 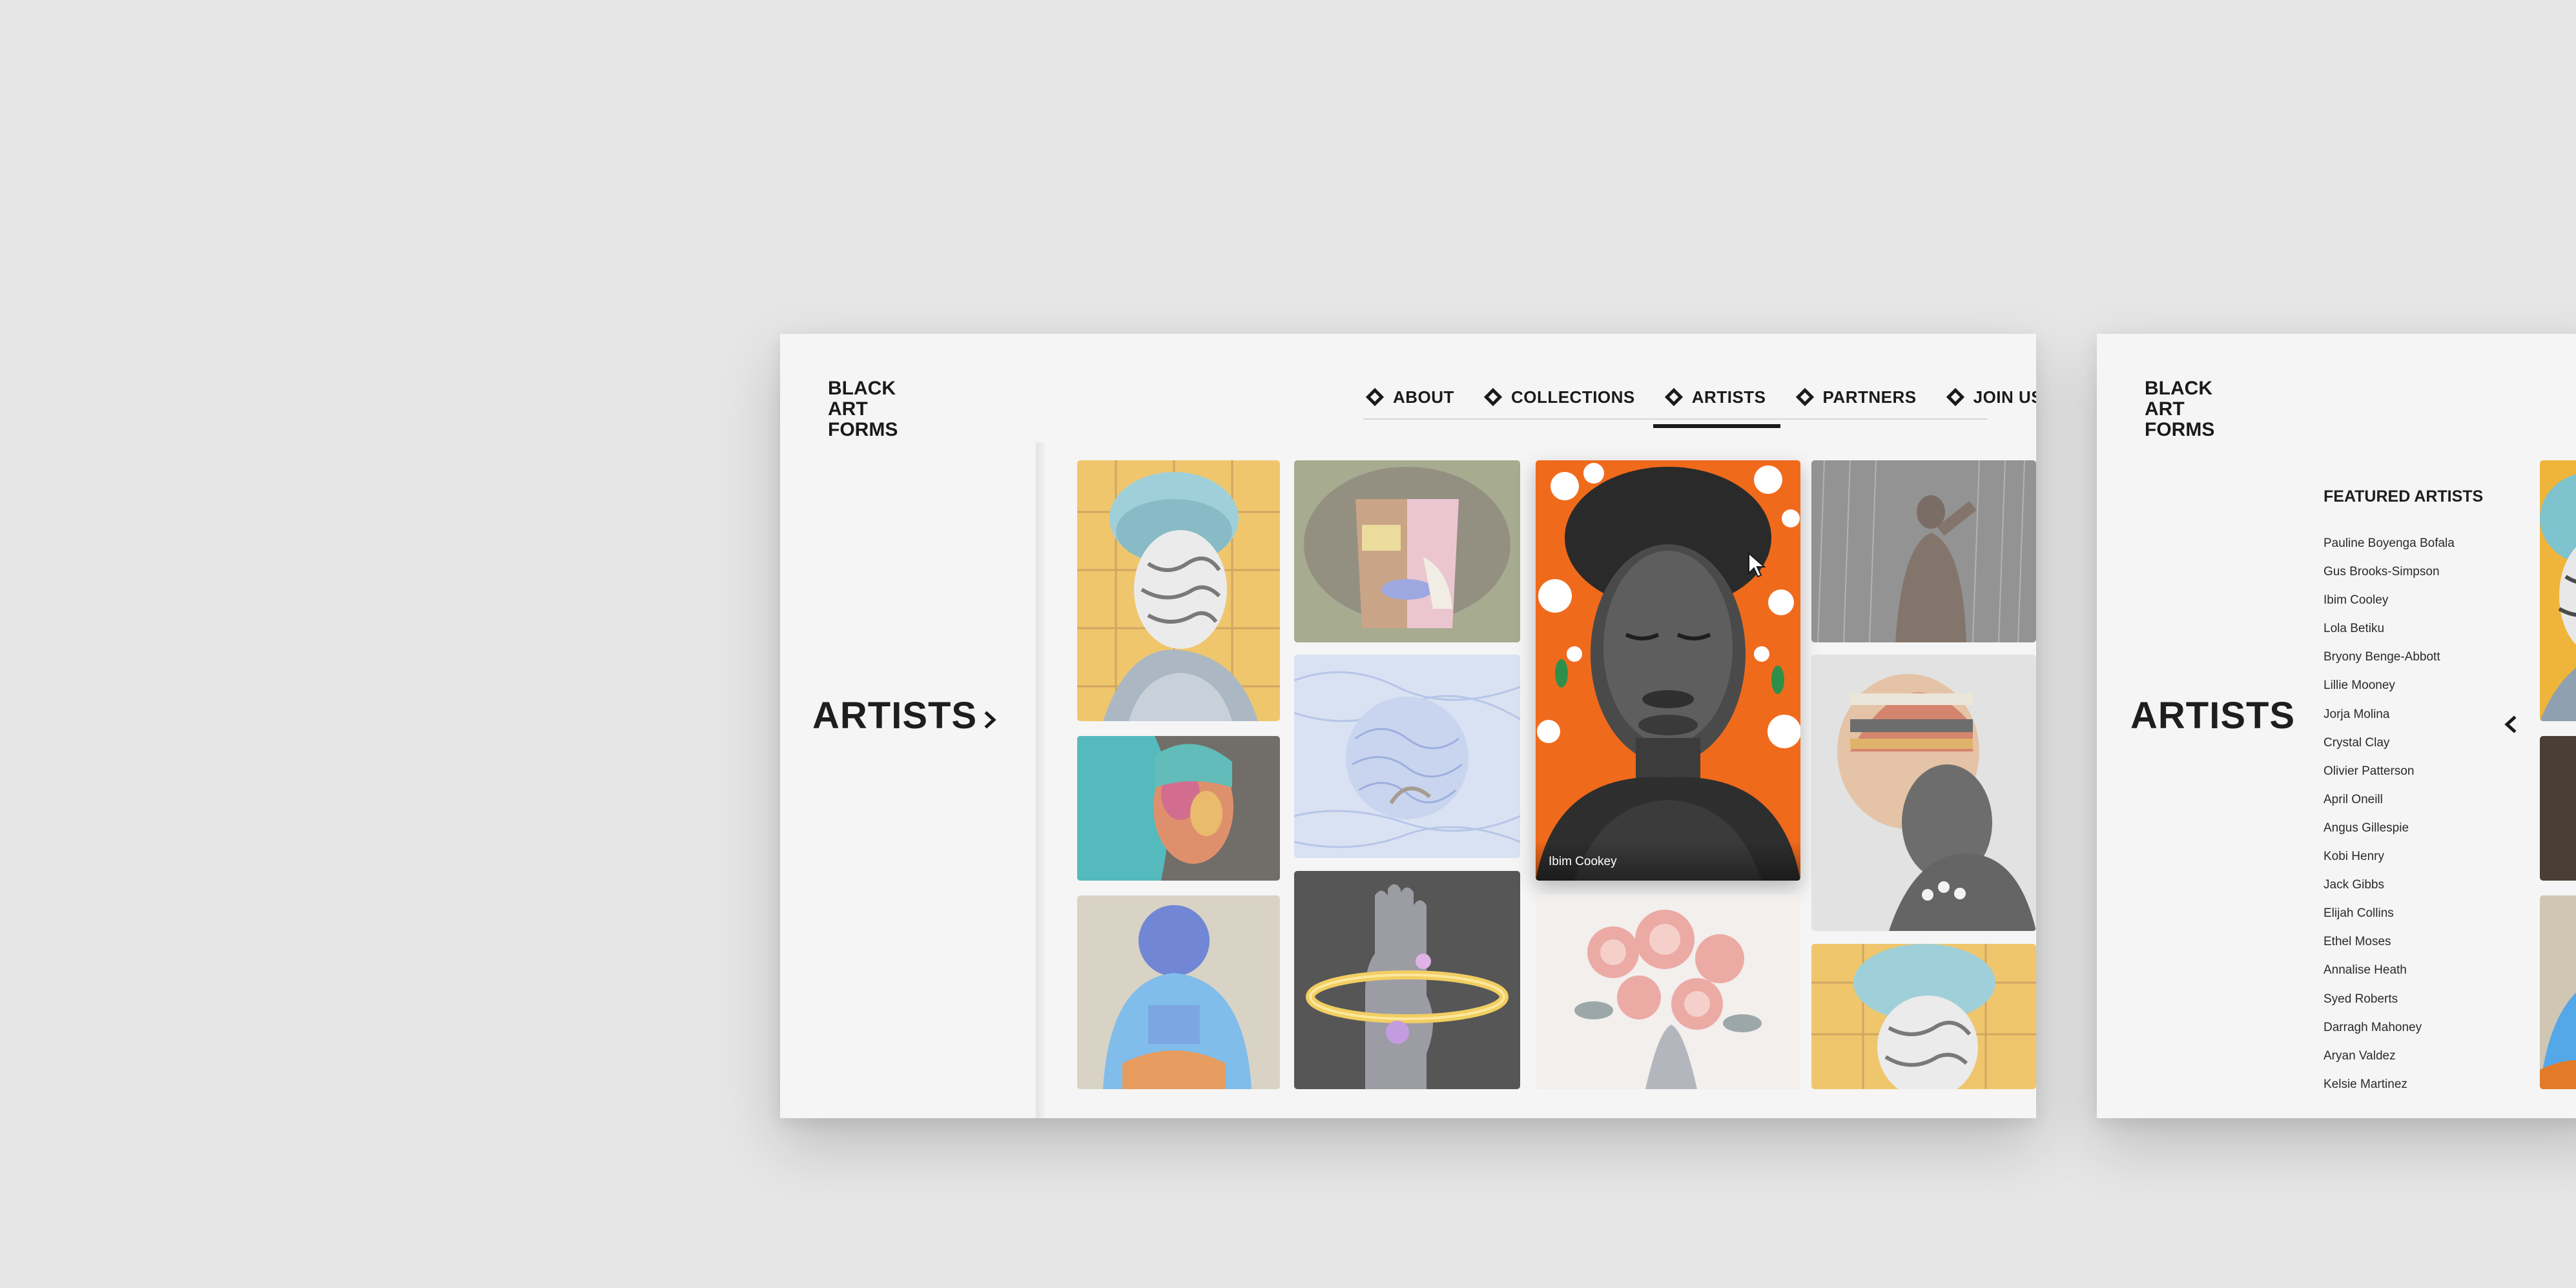 I want to click on nav-collections: COLLECTIONS, so click(x=1560, y=397).